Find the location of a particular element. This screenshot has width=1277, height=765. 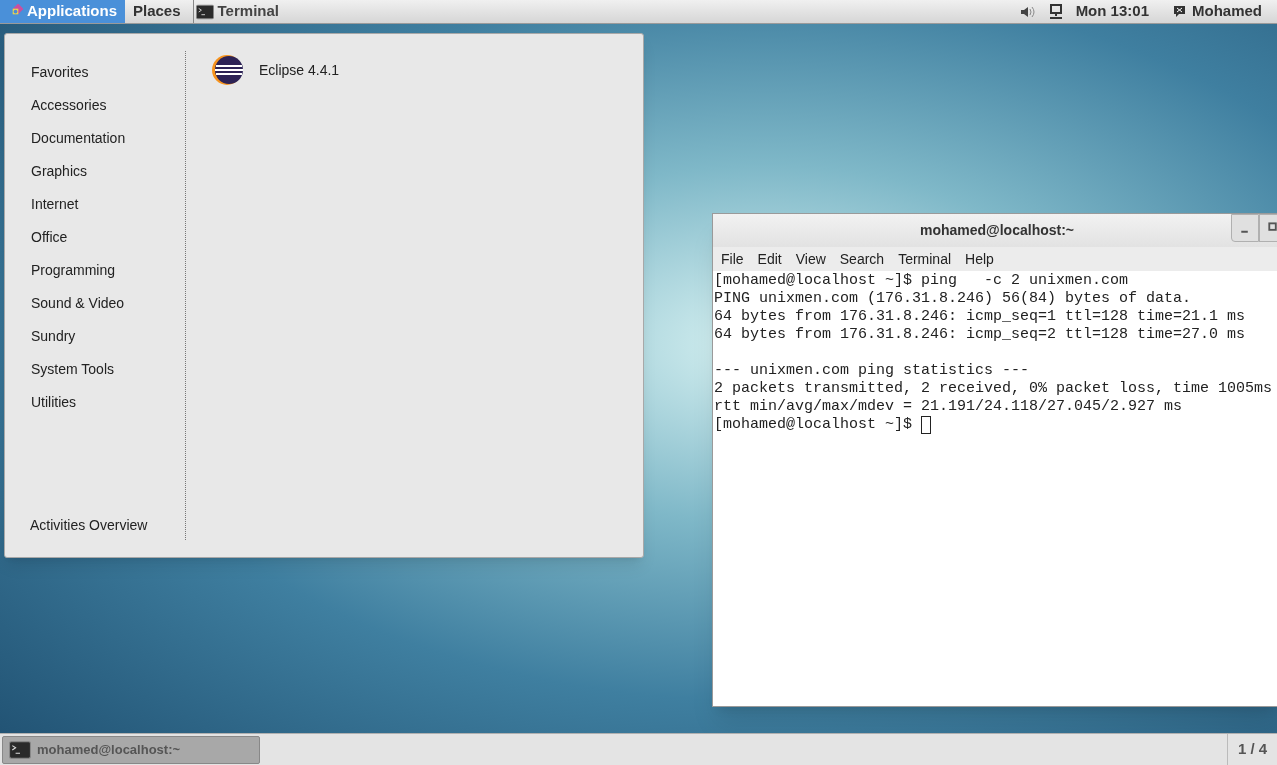

terminal-icon is located at coordinates (20, 749).